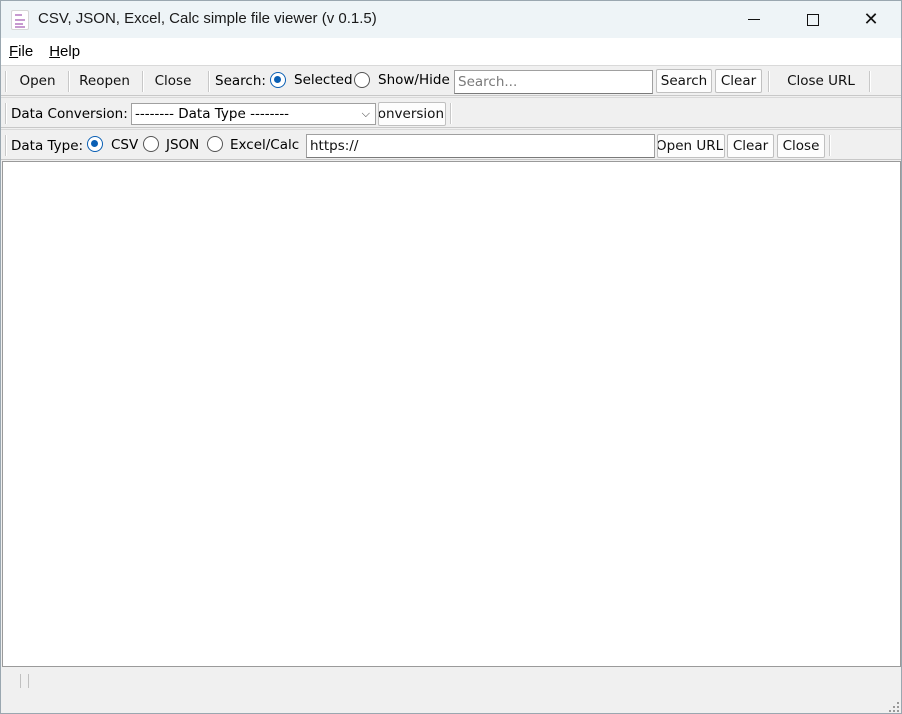 This screenshot has height=714, width=902. Describe the element at coordinates (451, 690) in the screenshot. I see `status-bar` at that location.